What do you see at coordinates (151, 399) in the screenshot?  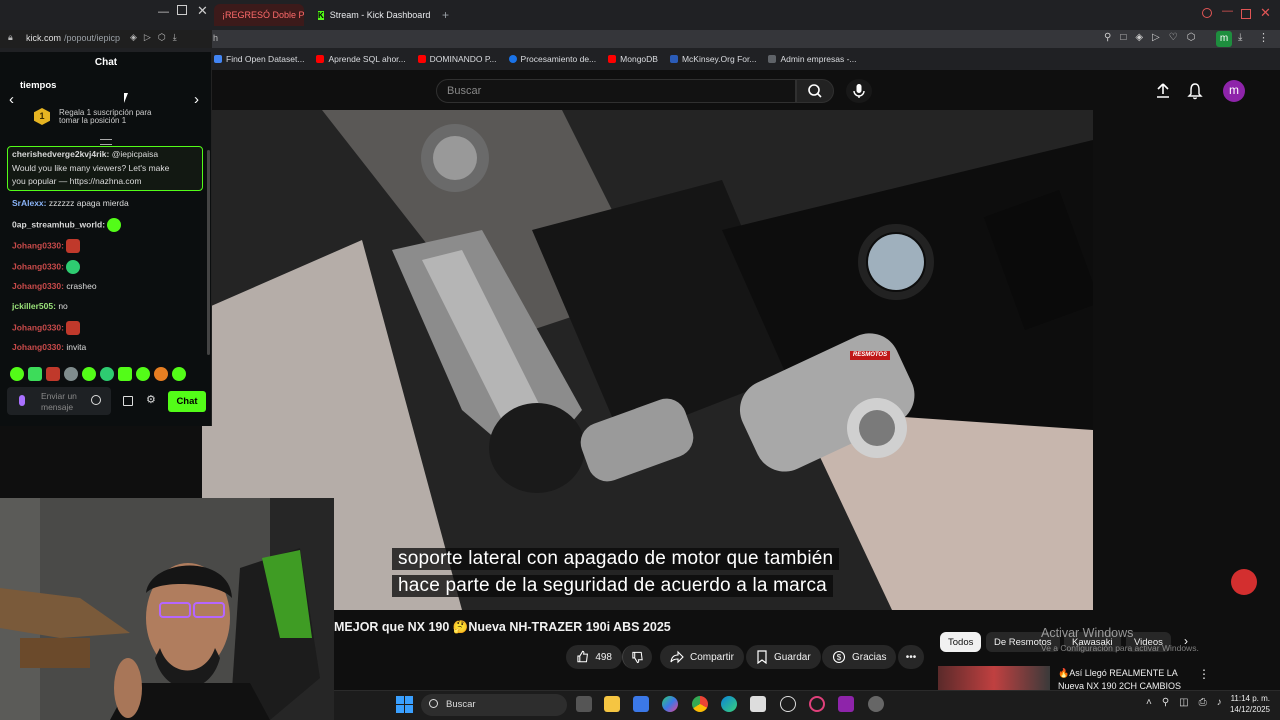 I see `settings-gear-icon: ⚙︎` at bounding box center [151, 399].